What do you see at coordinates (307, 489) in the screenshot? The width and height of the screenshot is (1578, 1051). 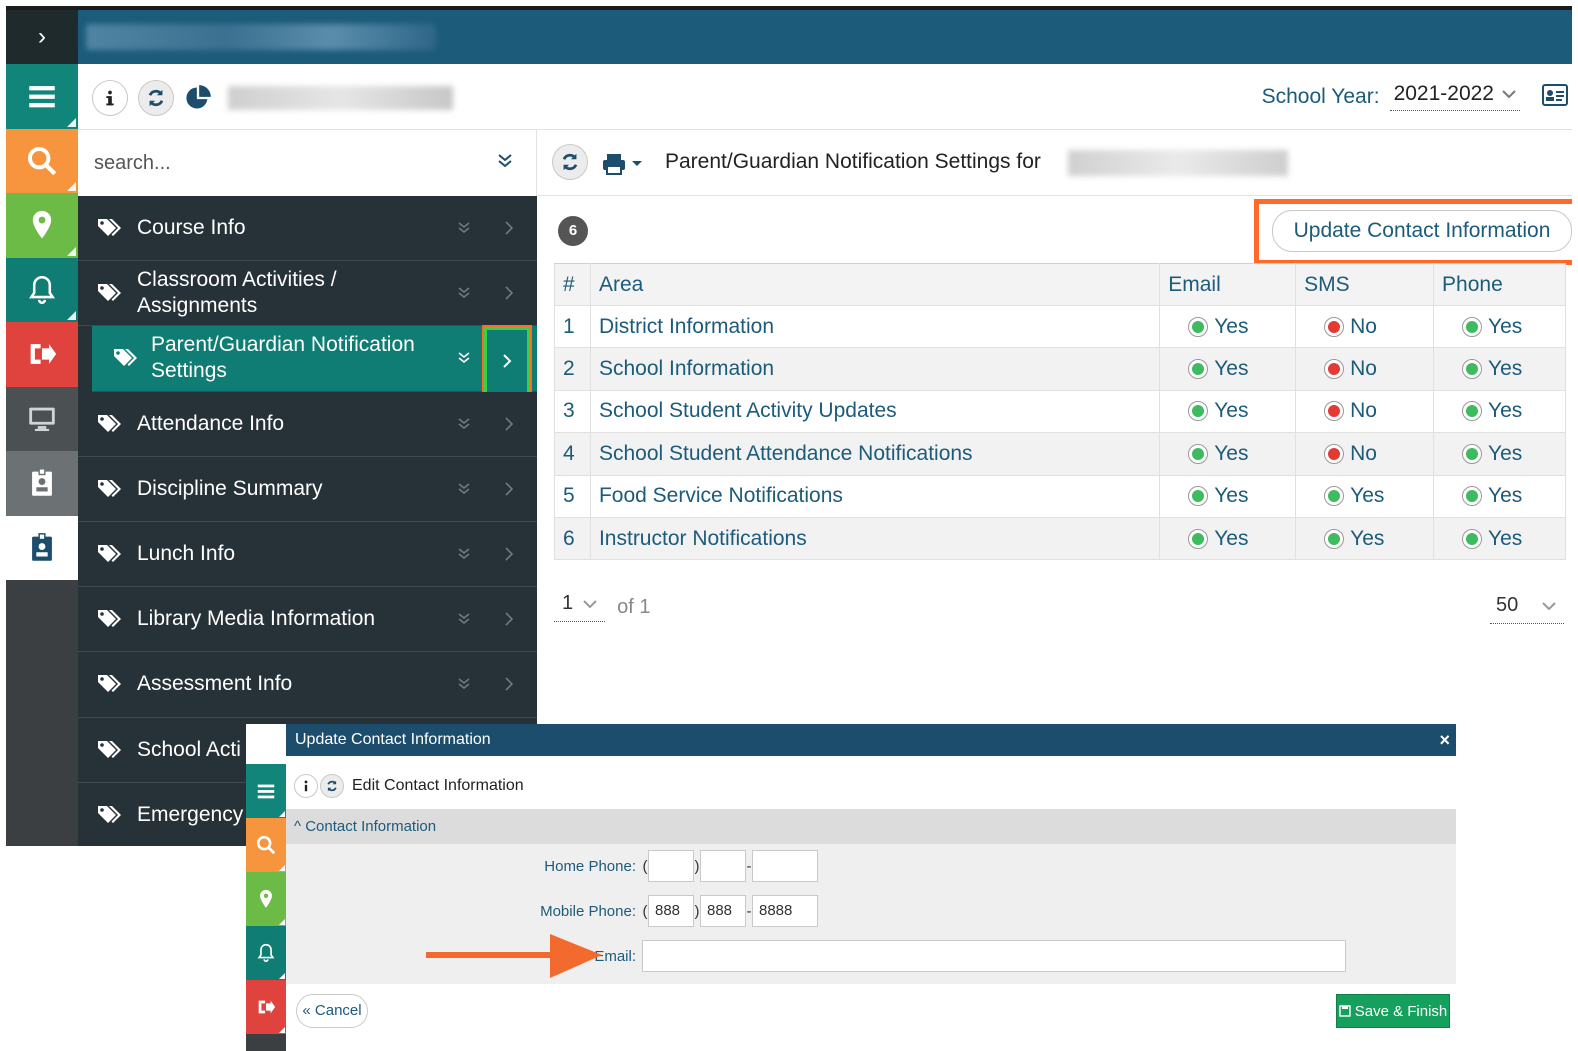 I see `sidebar-item-discipline-summary: Discipline Summary` at bounding box center [307, 489].